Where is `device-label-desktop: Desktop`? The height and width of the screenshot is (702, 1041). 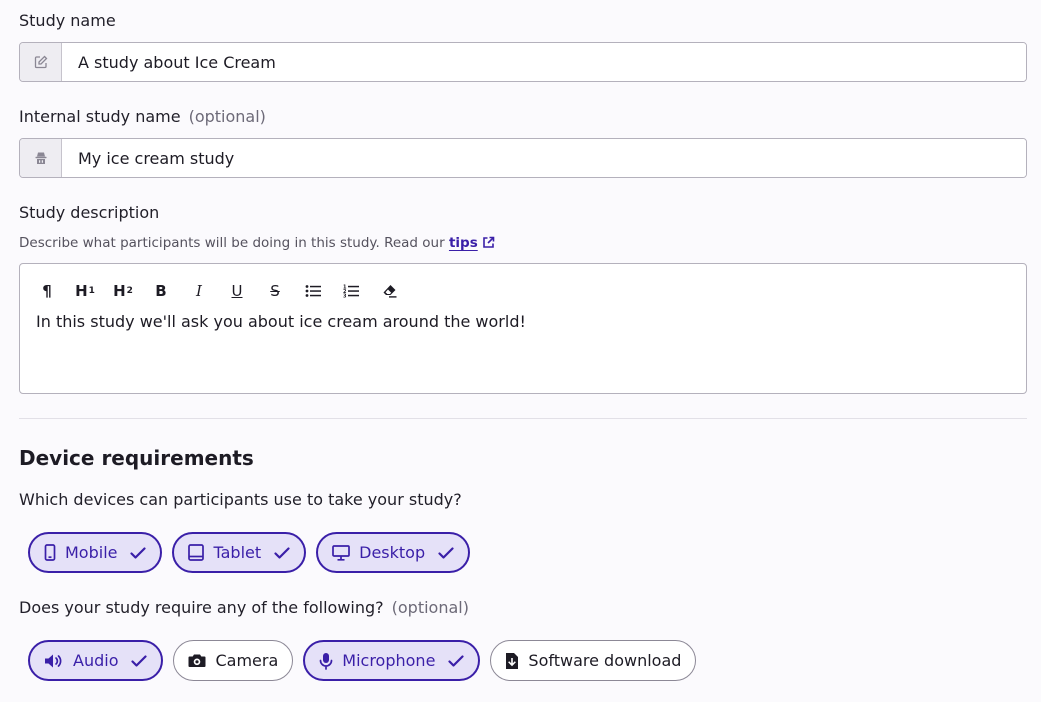
device-label-desktop: Desktop is located at coordinates (392, 552).